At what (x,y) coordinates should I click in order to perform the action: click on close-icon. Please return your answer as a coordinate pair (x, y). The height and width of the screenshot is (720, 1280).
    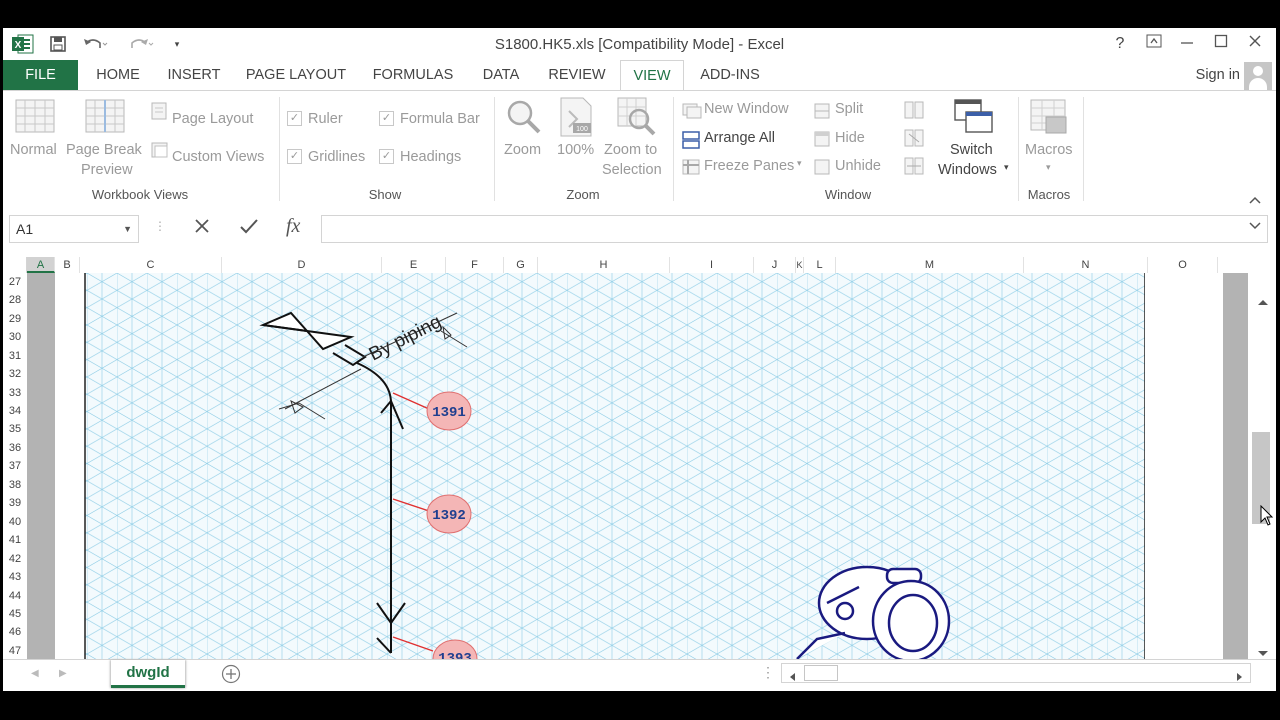
    Looking at the image, I should click on (1255, 44).